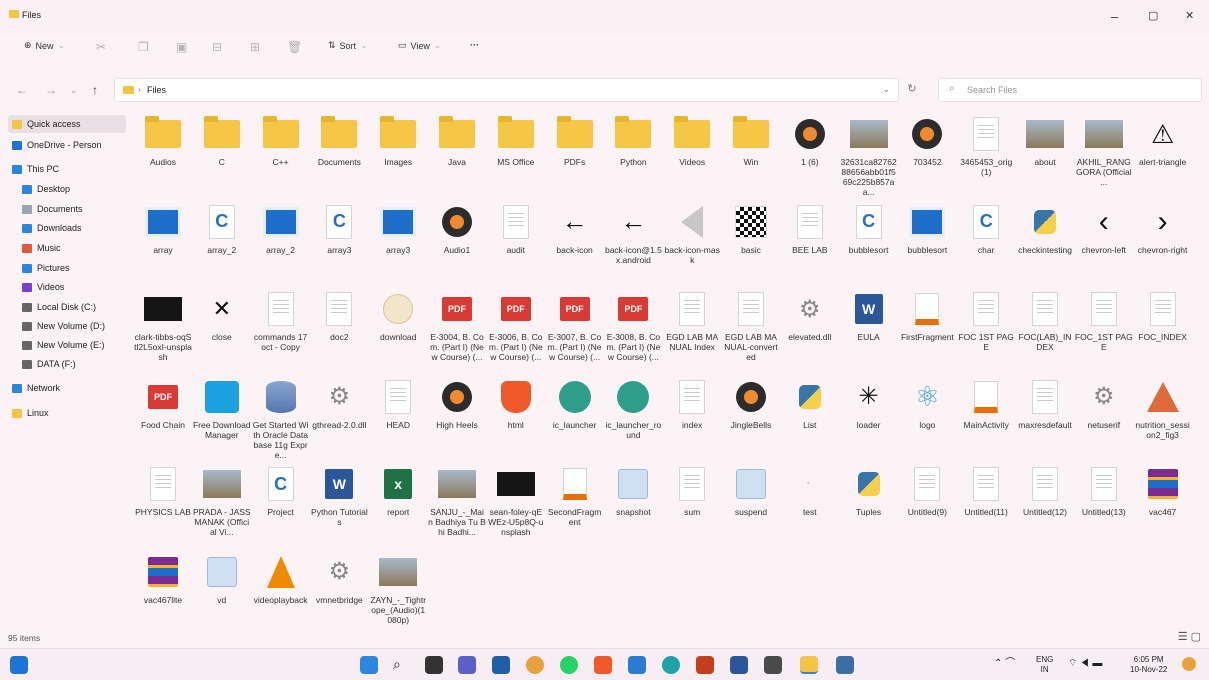 This screenshot has width=1209, height=680. What do you see at coordinates (281, 579) in the screenshot?
I see `file-item: videoplayback` at bounding box center [281, 579].